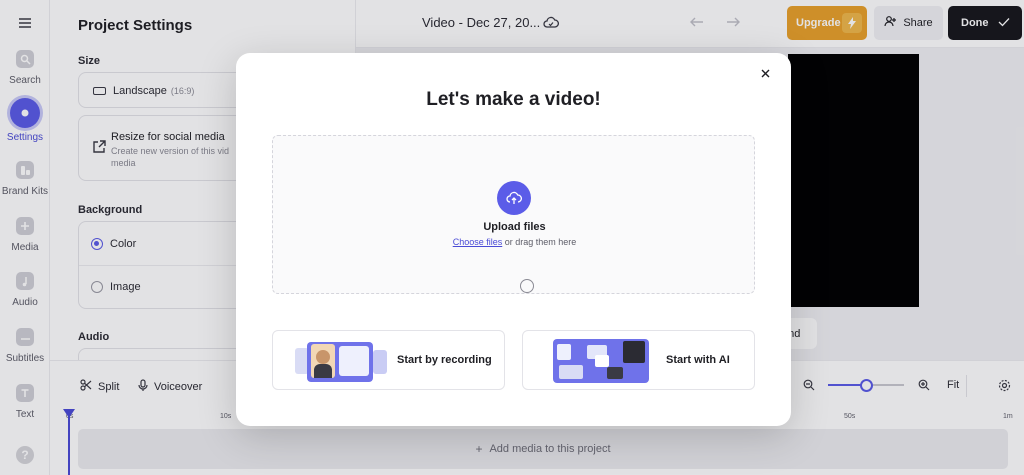  I want to click on ai-illustration, so click(601, 361).